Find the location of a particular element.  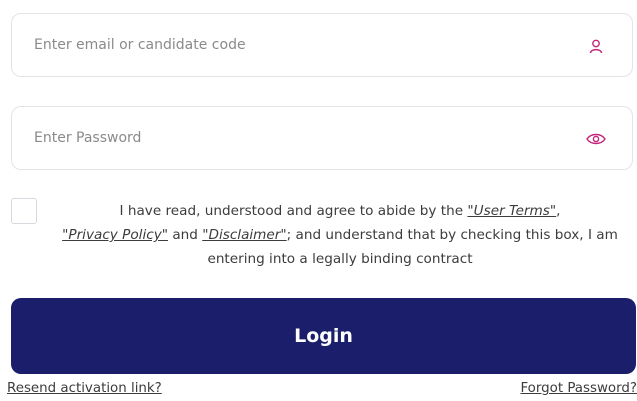

user-icon is located at coordinates (596, 46).